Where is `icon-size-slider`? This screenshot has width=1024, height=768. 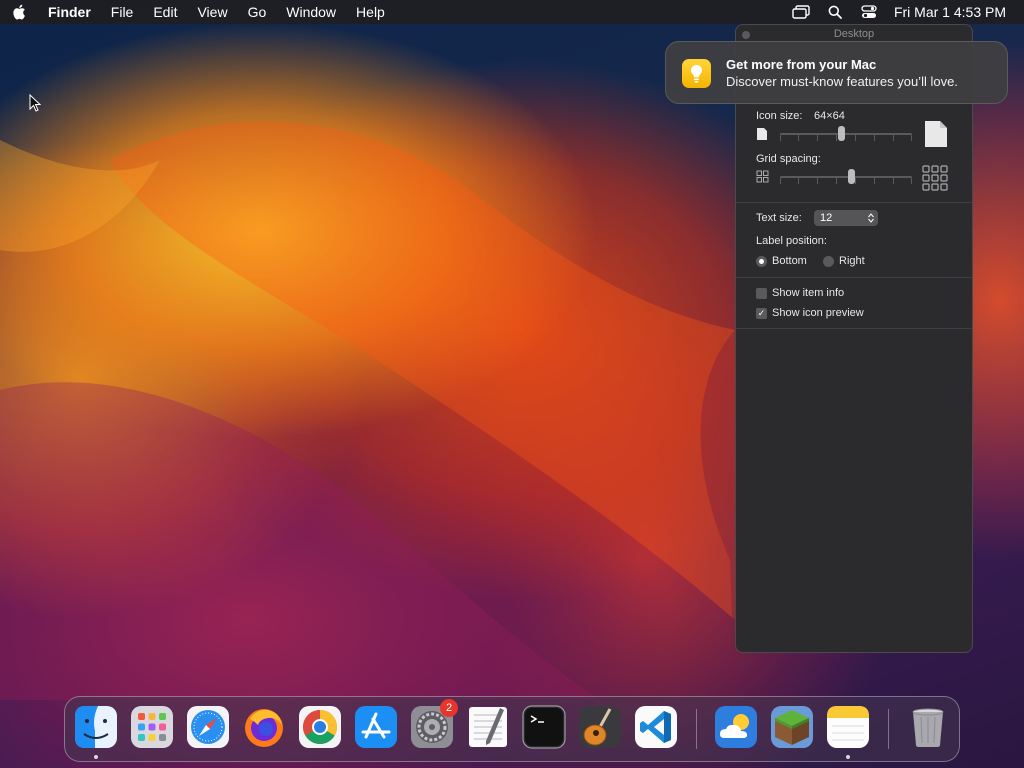
icon-size-slider is located at coordinates (846, 134).